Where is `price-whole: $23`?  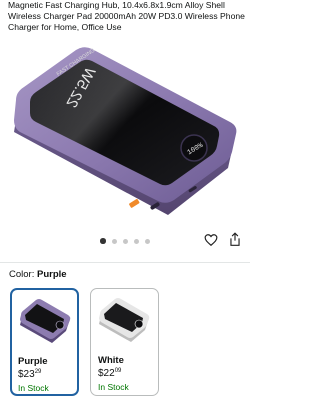
price-whole: $23 is located at coordinates (26, 374).